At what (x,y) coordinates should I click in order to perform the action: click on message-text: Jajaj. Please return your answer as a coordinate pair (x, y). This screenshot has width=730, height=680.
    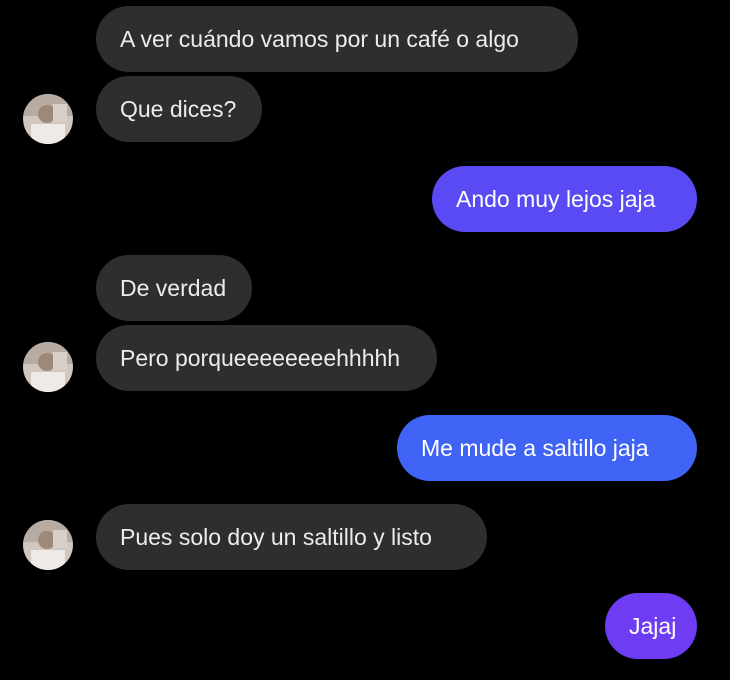
    Looking at the image, I should click on (653, 626).